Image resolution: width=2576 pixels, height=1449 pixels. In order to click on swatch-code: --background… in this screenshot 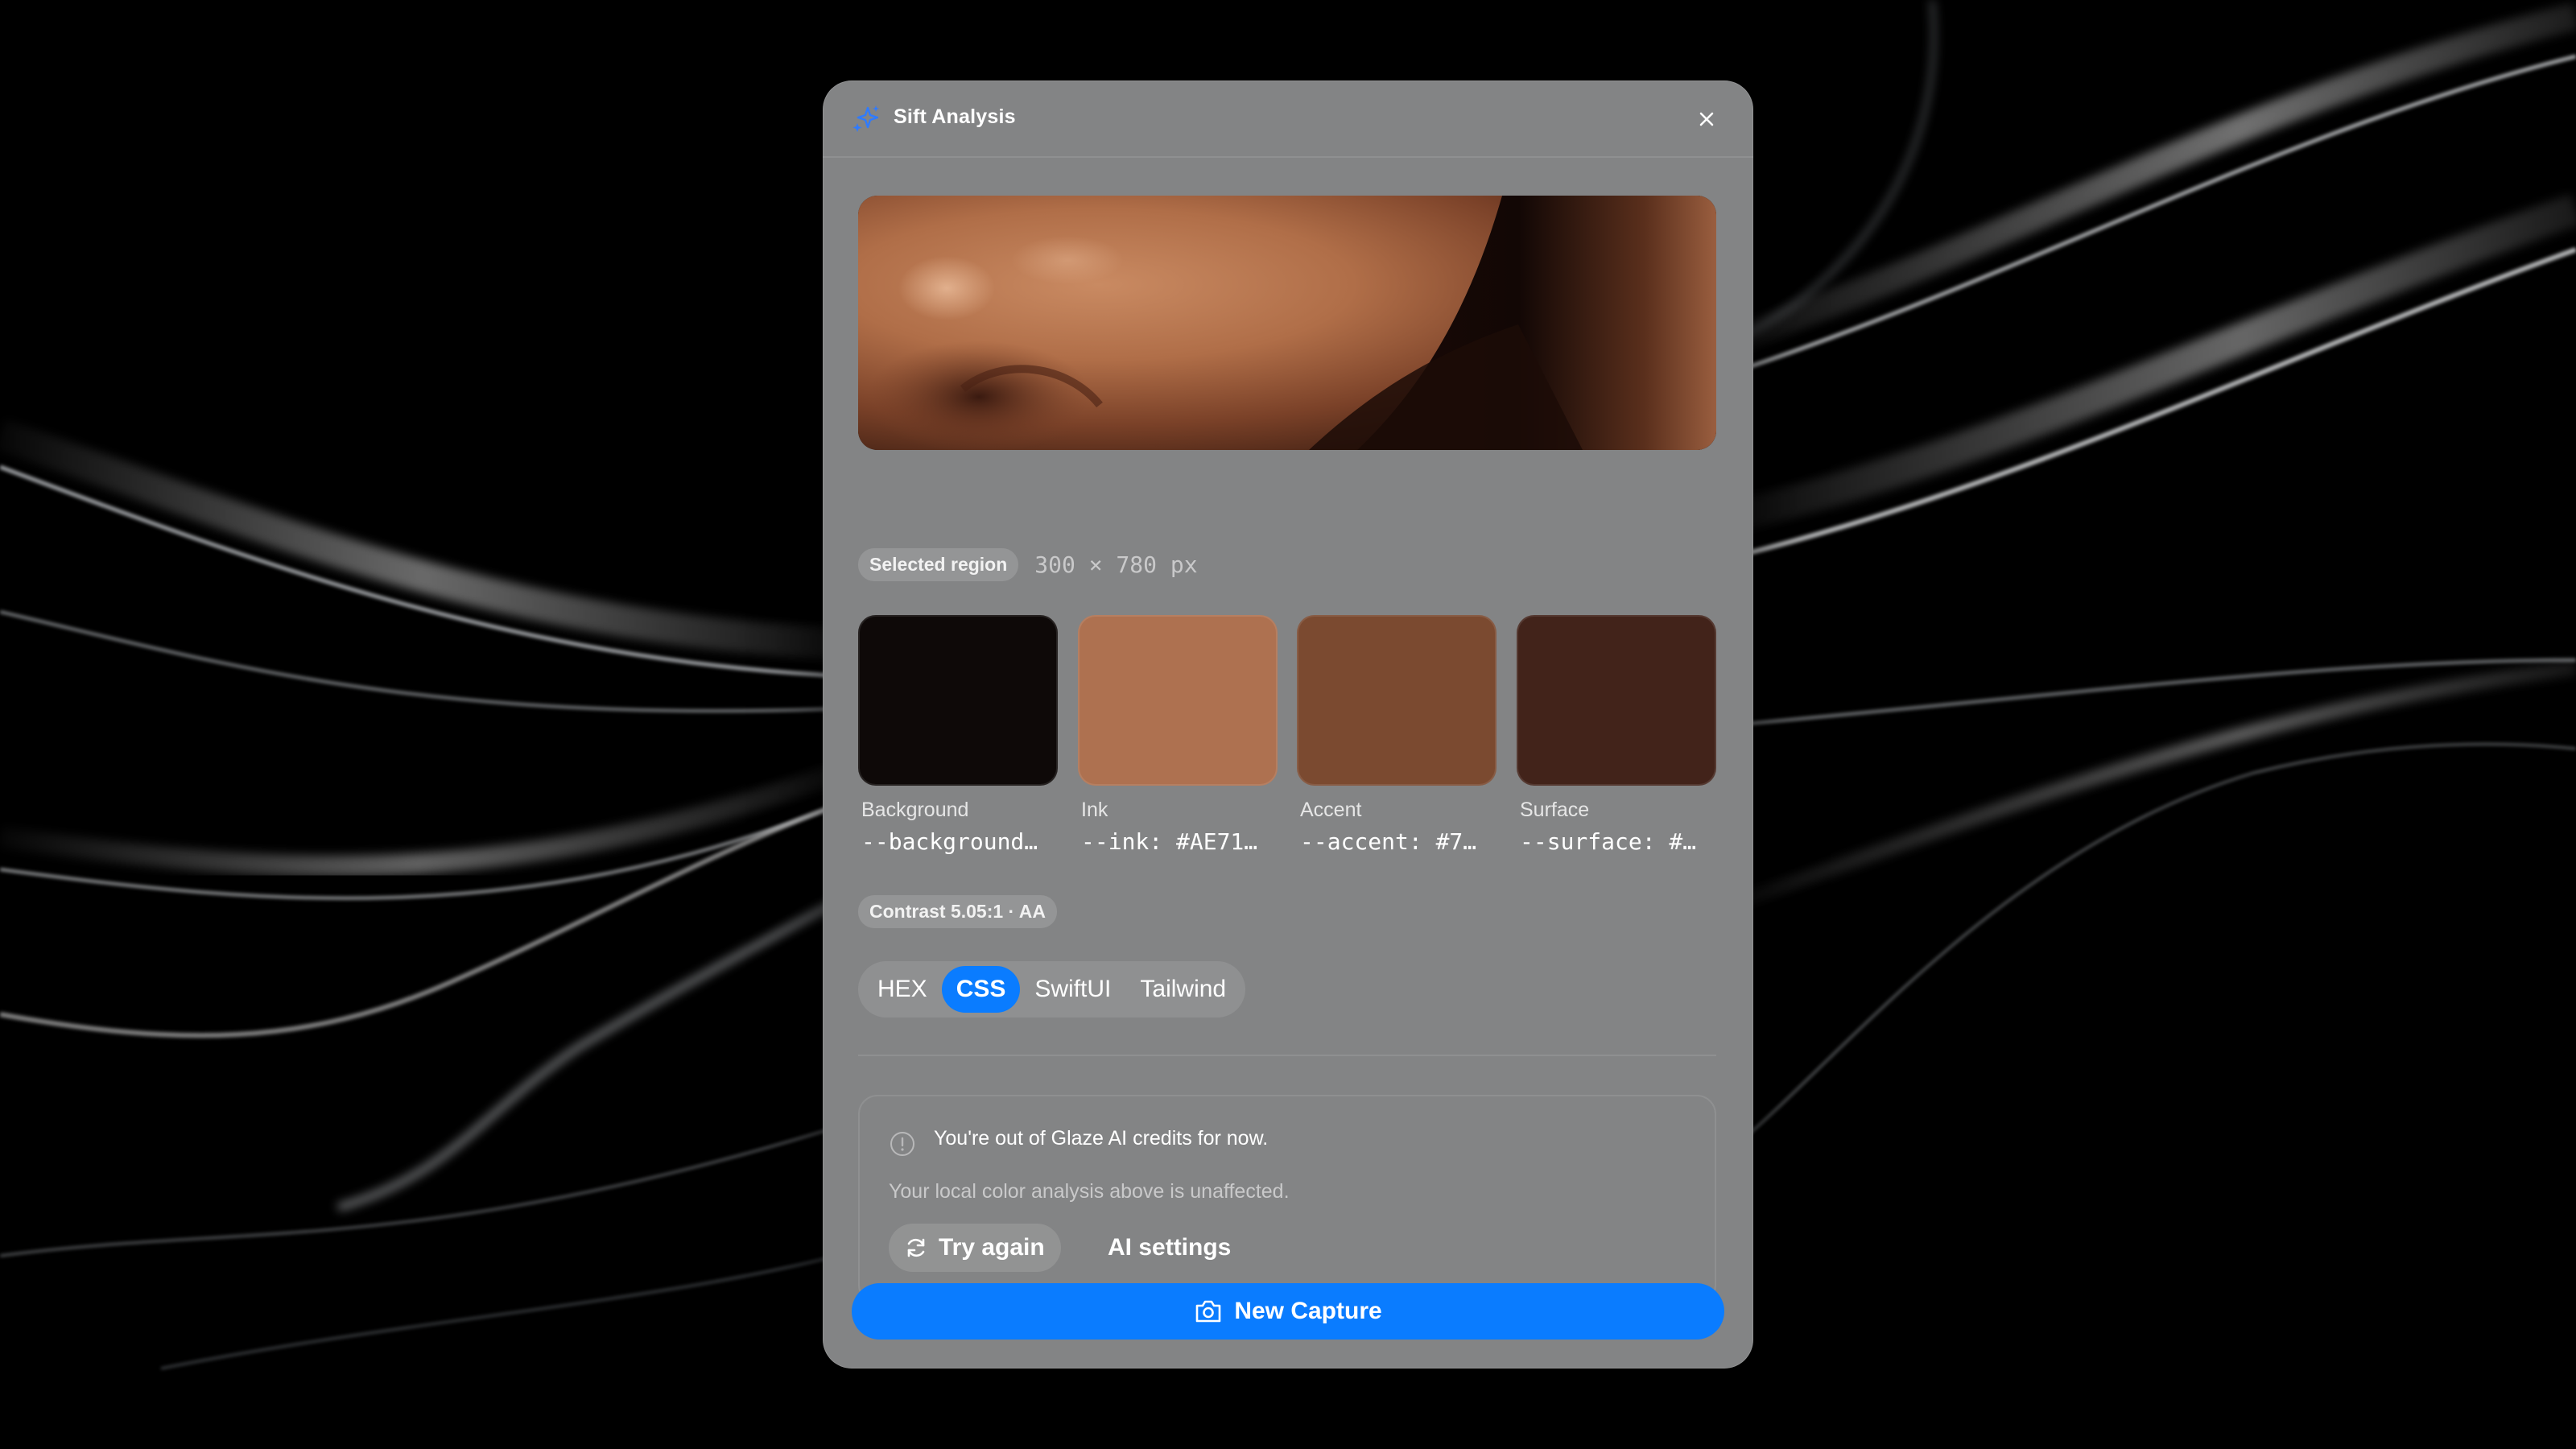, I will do `click(958, 842)`.